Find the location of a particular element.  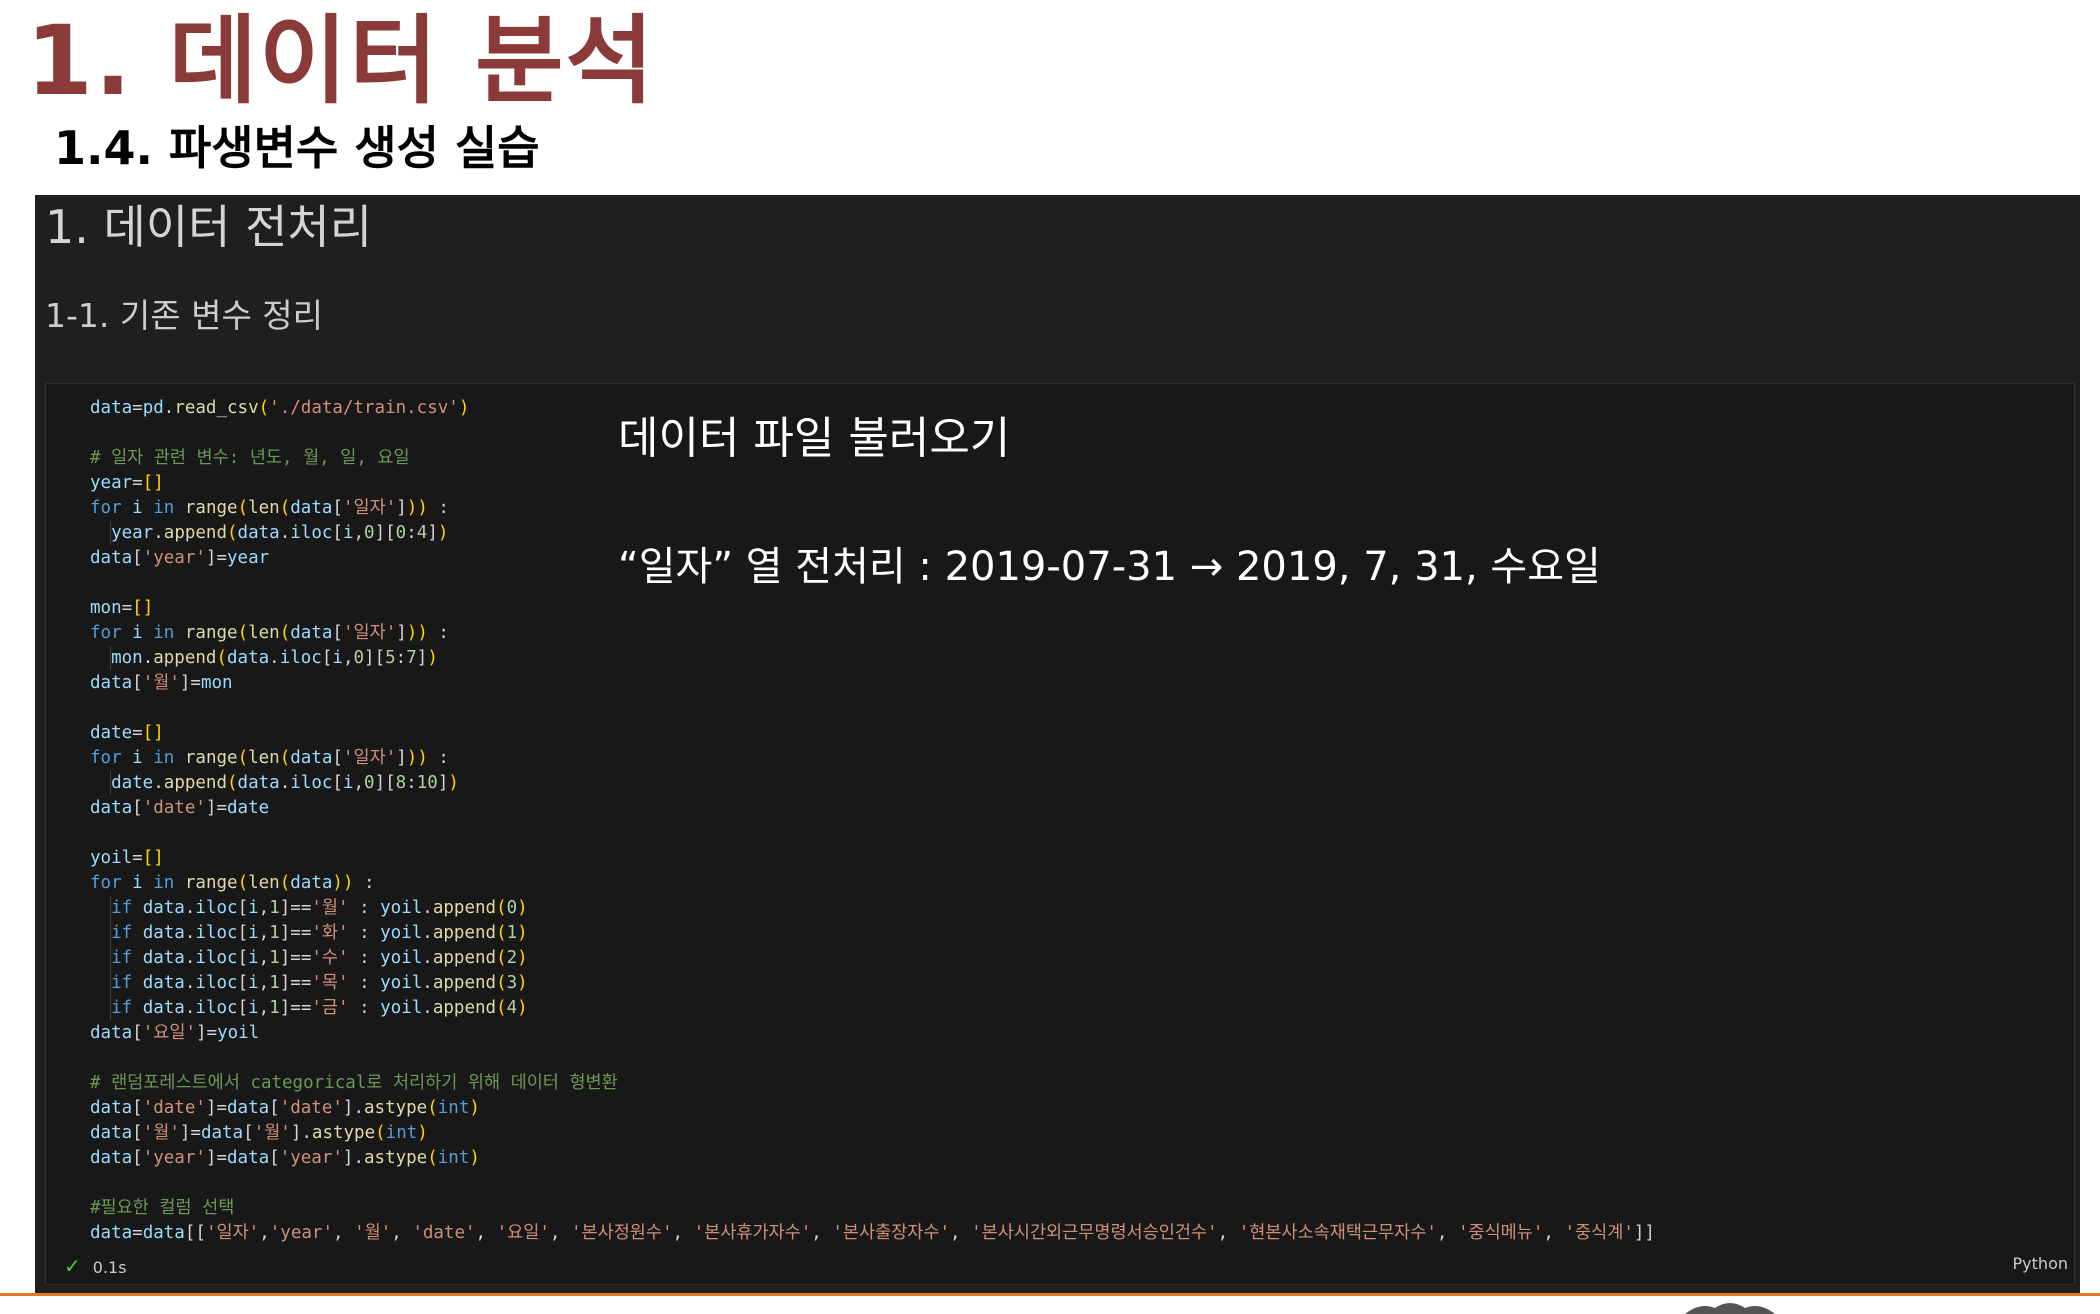

language-indicator: Python is located at coordinates (2040, 1263).